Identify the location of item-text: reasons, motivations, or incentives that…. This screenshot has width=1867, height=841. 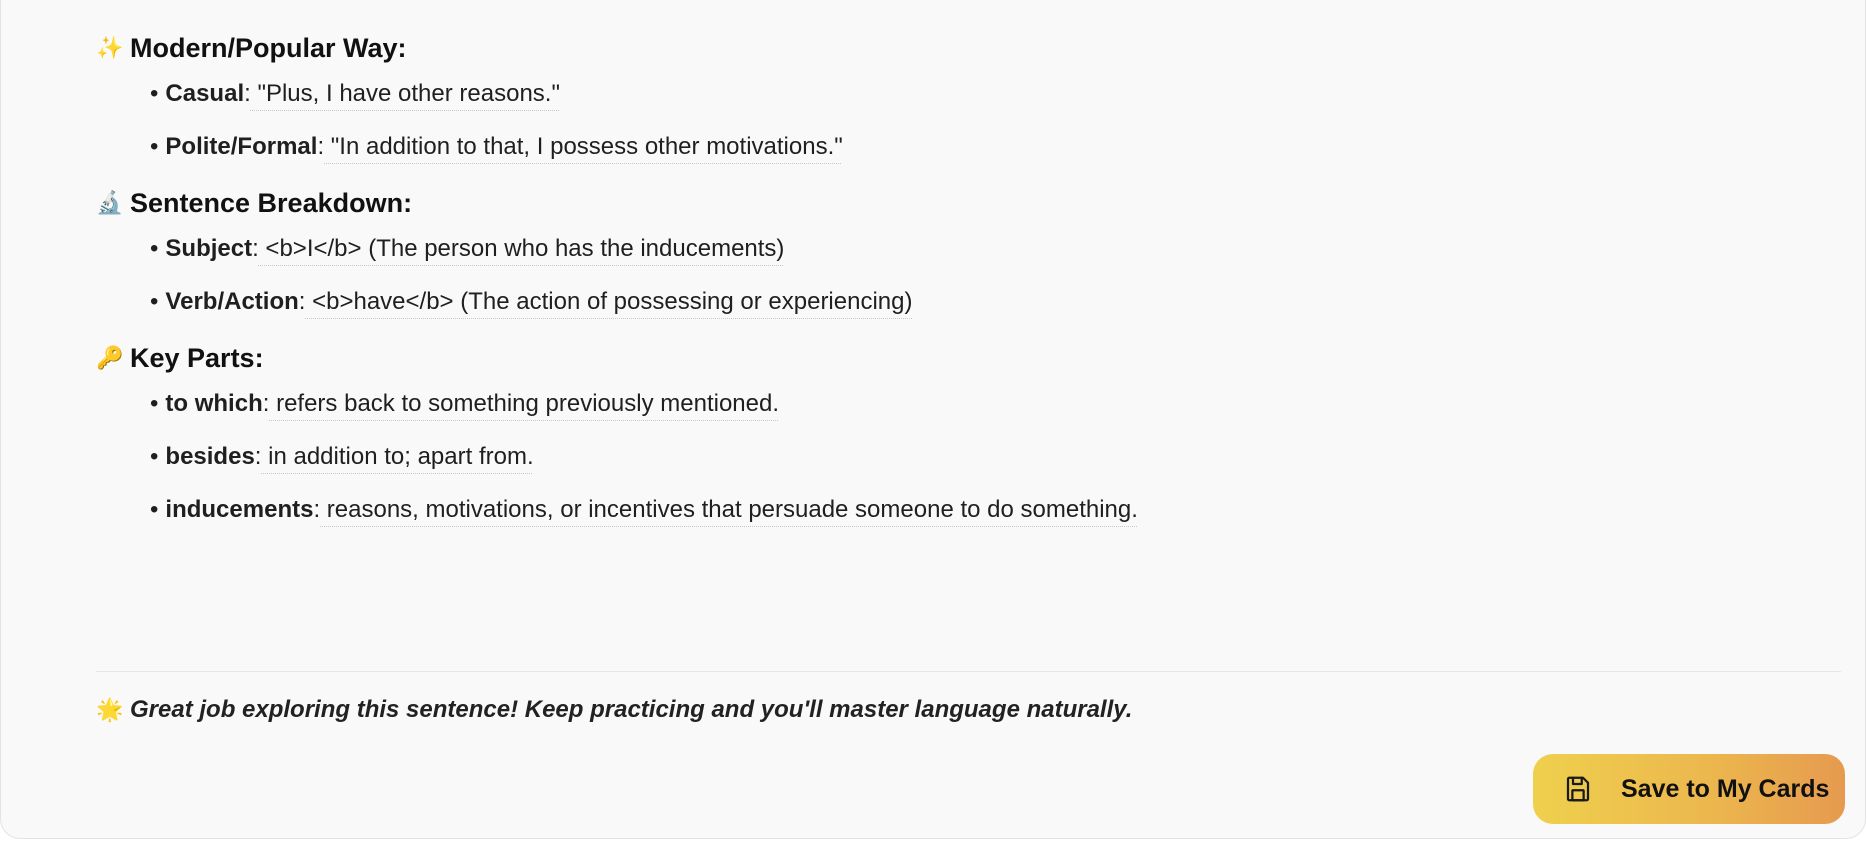
(729, 509).